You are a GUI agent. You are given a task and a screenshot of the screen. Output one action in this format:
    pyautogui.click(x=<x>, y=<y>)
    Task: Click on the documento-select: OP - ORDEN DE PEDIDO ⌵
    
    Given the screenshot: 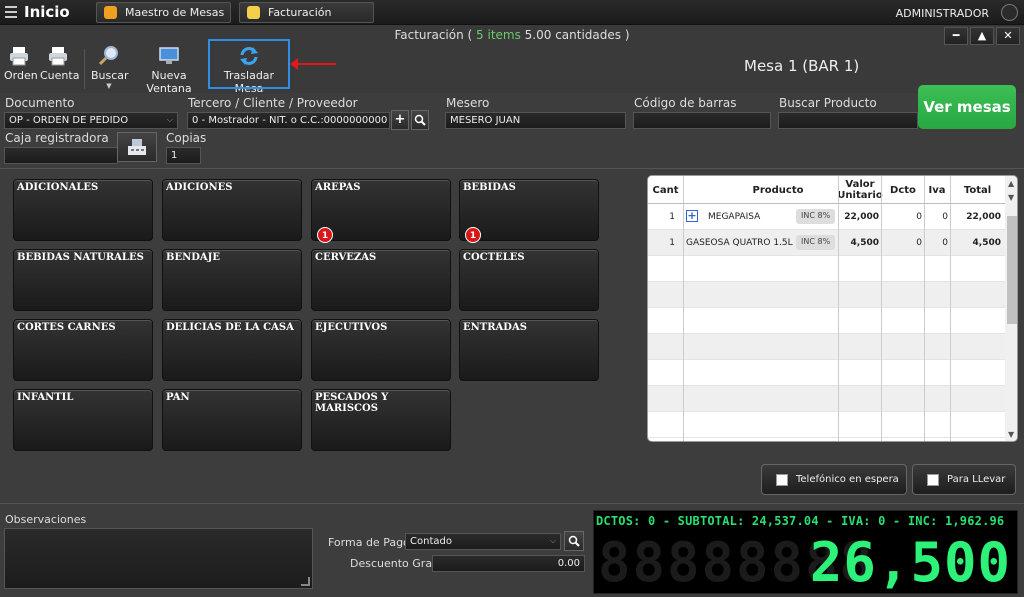 What is the action you would take?
    pyautogui.click(x=91, y=120)
    